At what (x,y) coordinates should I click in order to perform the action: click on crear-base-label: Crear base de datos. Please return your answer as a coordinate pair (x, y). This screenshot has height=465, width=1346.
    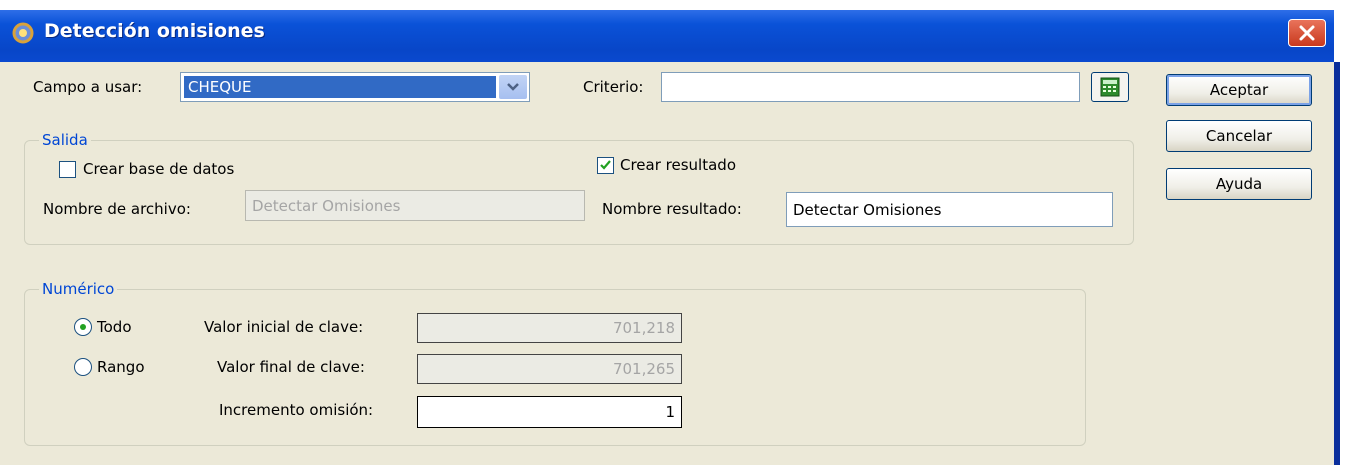
    Looking at the image, I should click on (158, 169).